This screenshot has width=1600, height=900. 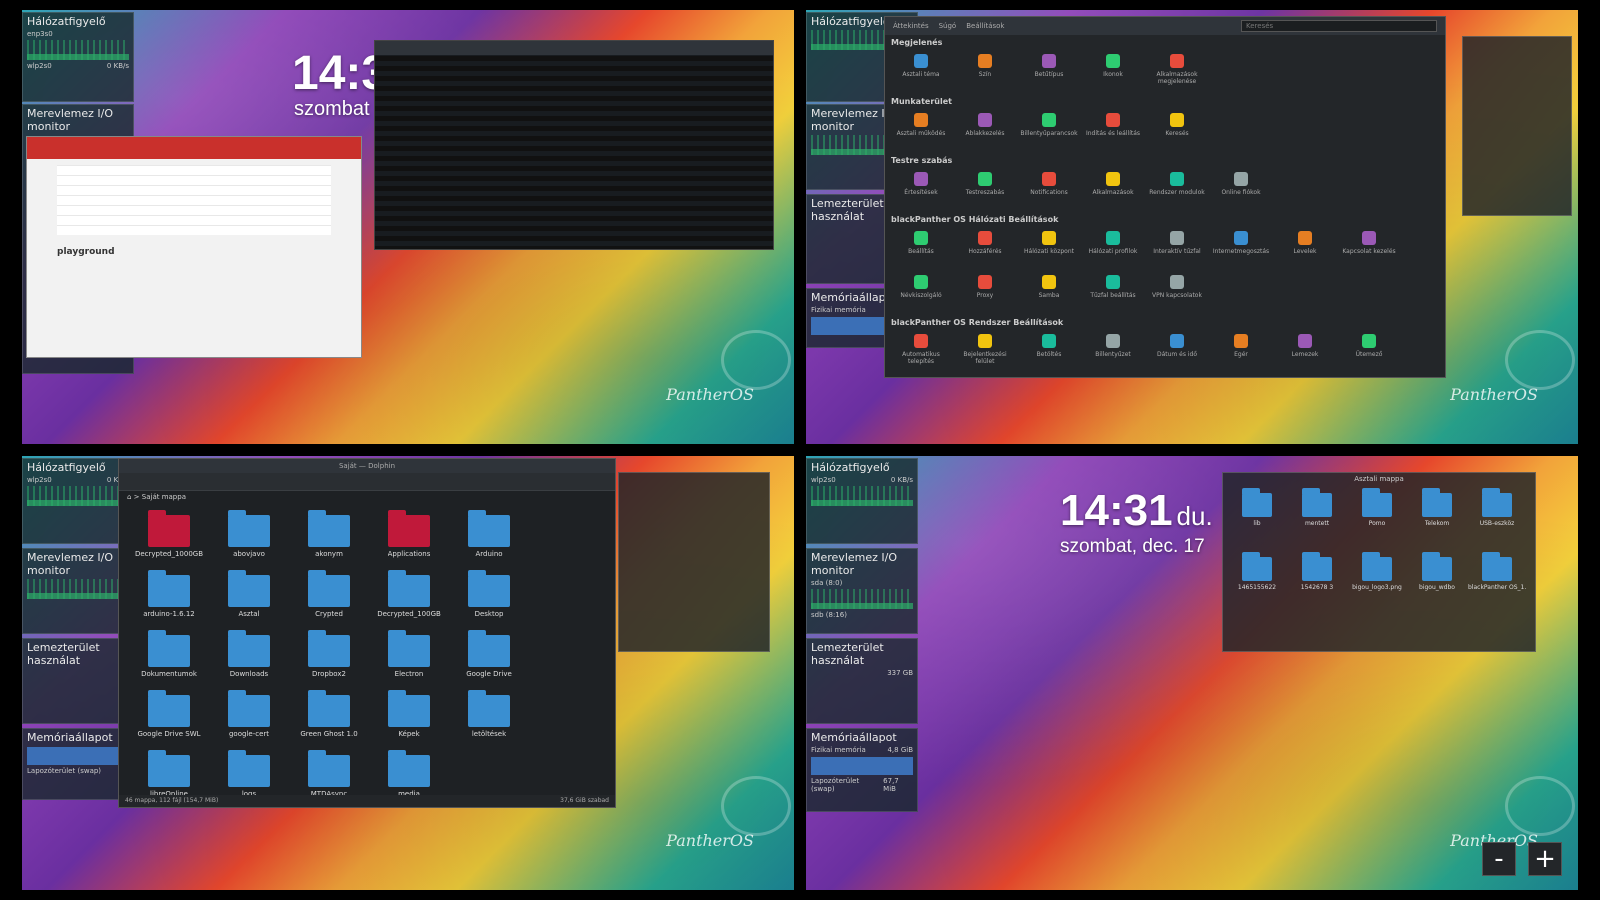 I want to click on folder-item: Decrypted_1000GB, so click(x=169, y=540).